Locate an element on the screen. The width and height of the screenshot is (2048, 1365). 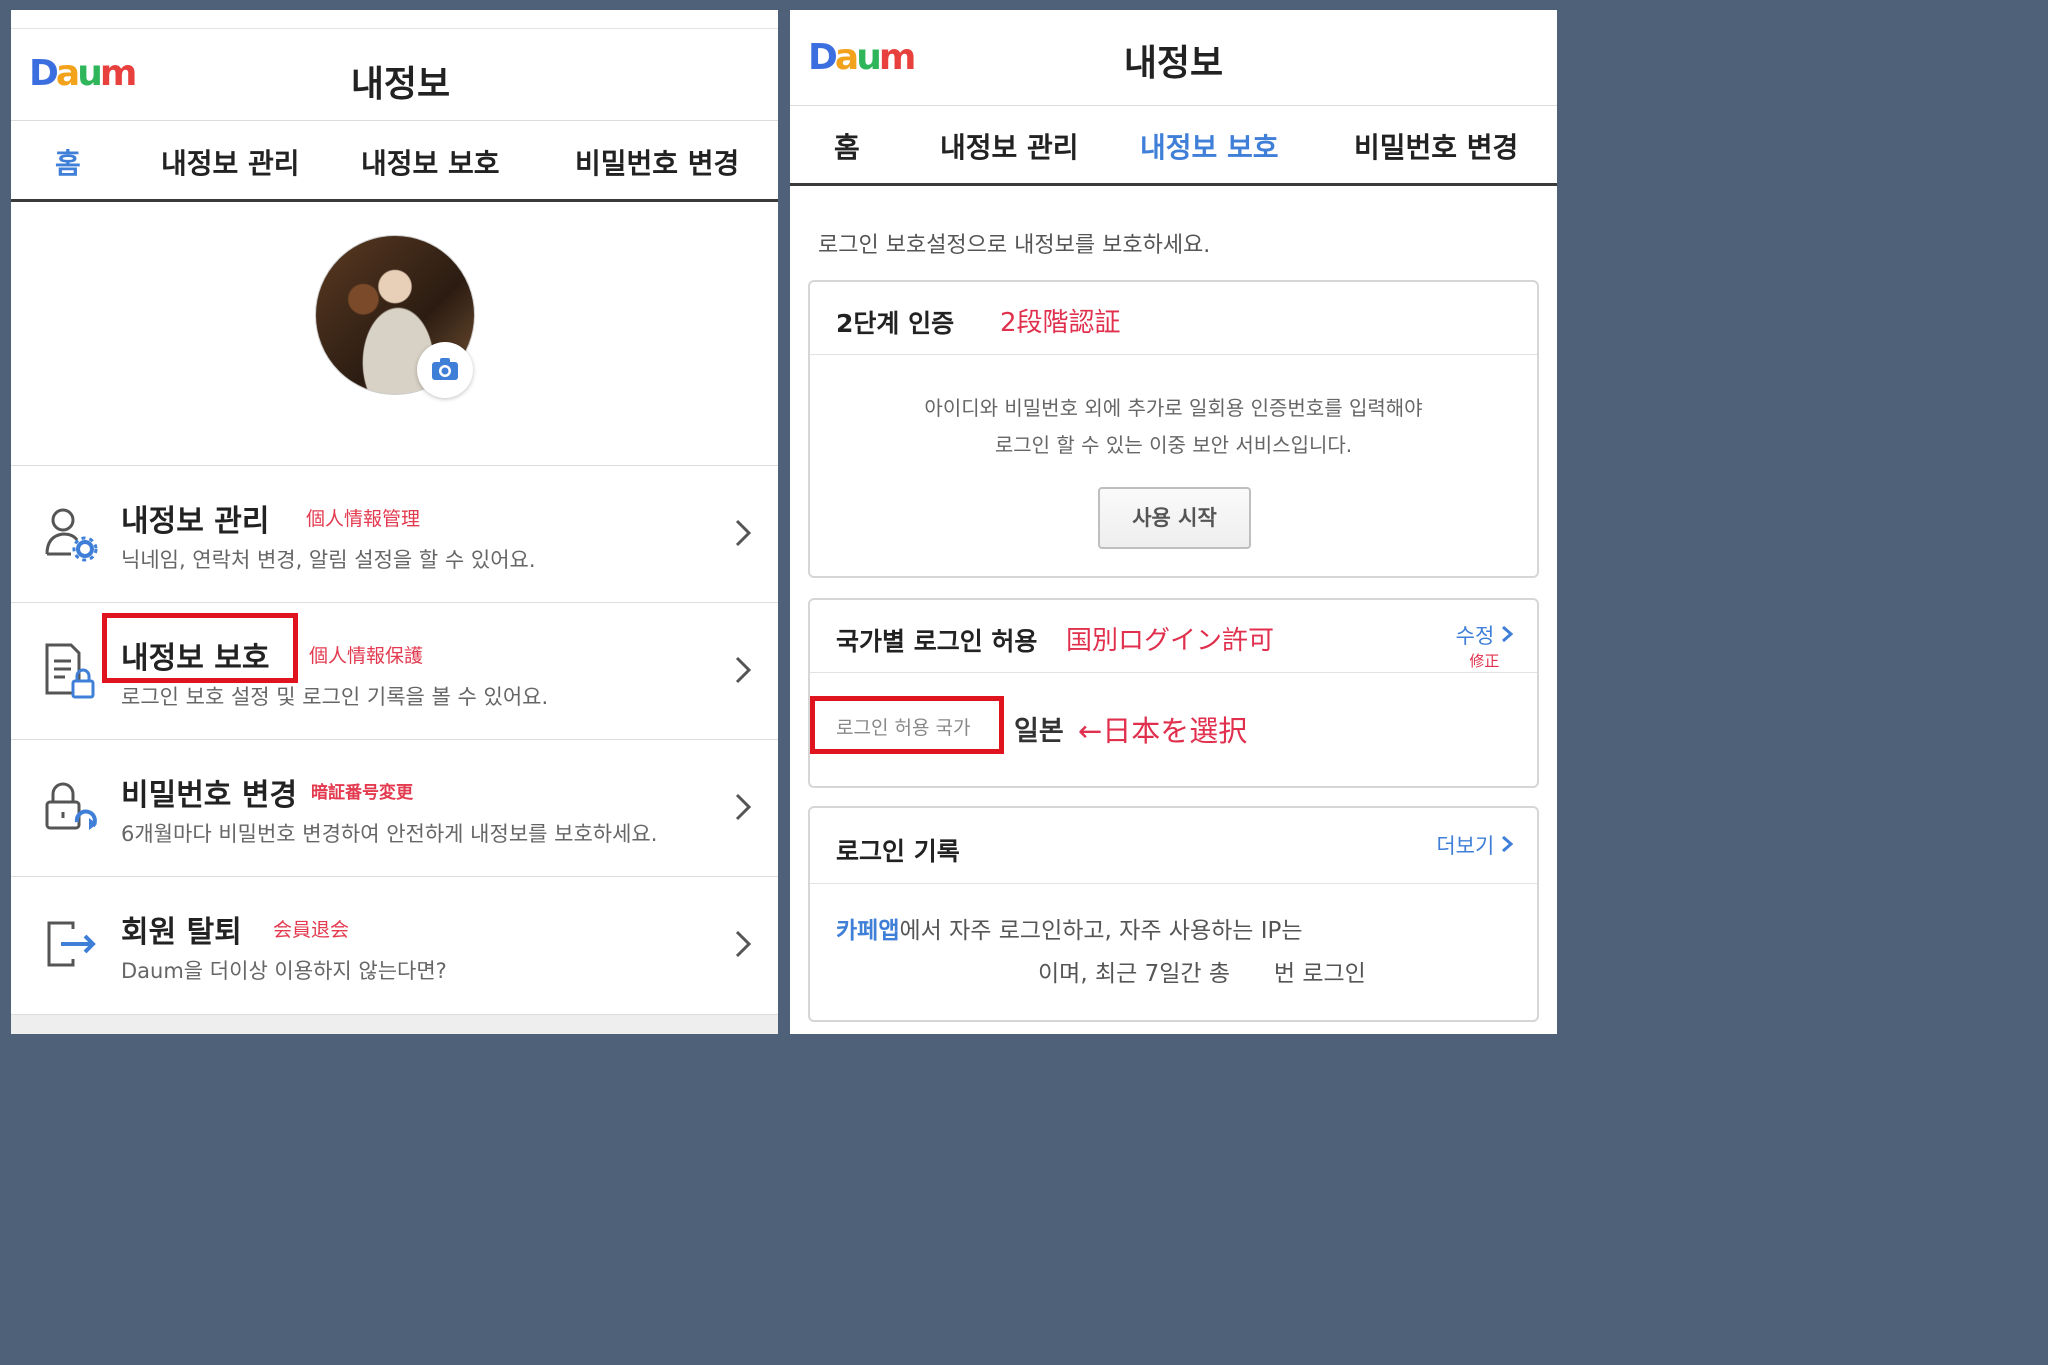
card-header: 국가별 로그인 허용 国別ログイン許可 수정 修正 is located at coordinates (1173, 636).